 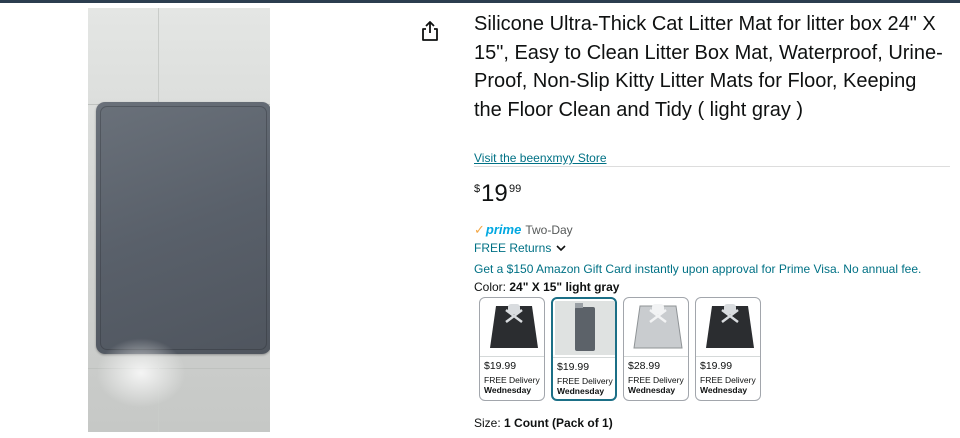 I want to click on floor-glare, so click(x=141, y=373).